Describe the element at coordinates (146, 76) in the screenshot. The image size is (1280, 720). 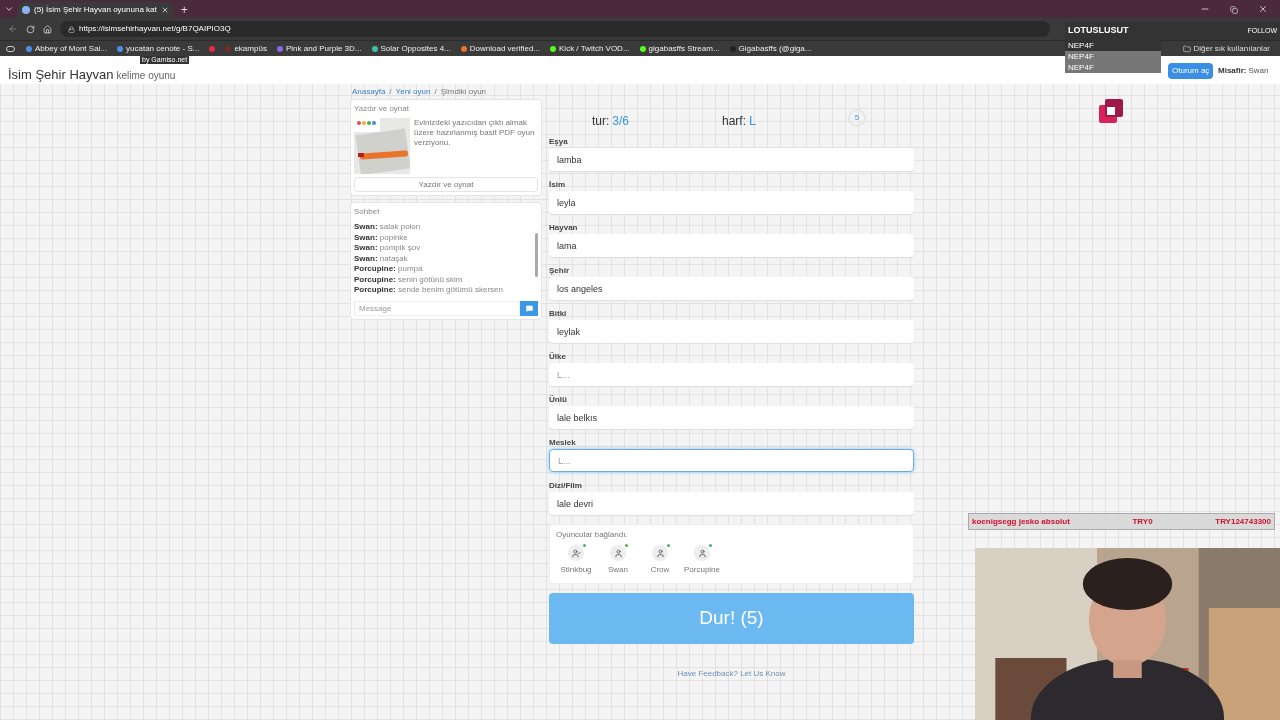
I see `site-subtitle: kelime oyunu` at that location.